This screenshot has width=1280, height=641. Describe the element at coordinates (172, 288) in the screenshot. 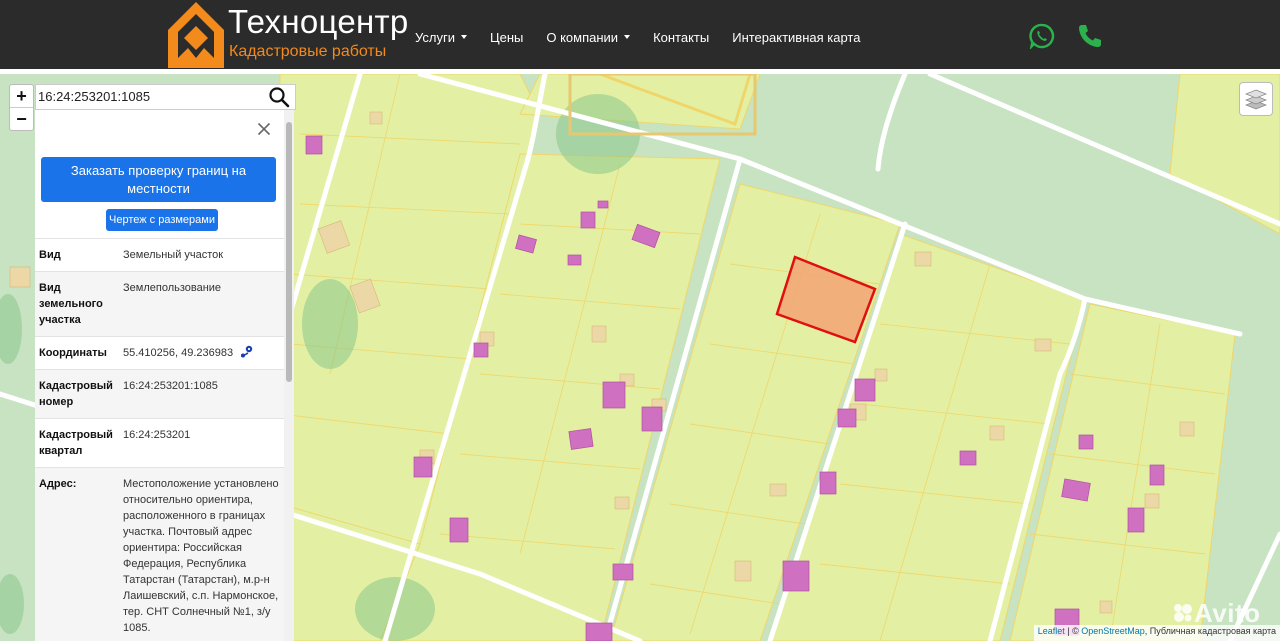

I see `row-value: Землепользование` at that location.